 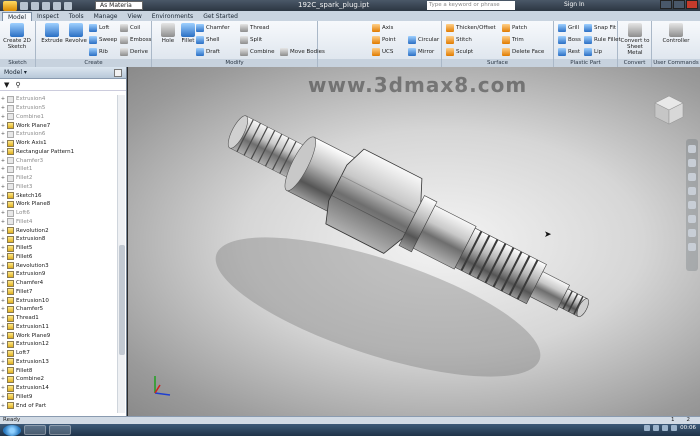 What do you see at coordinates (471, 5) in the screenshot?
I see `help-search-input: Type a keyword or phrase` at bounding box center [471, 5].